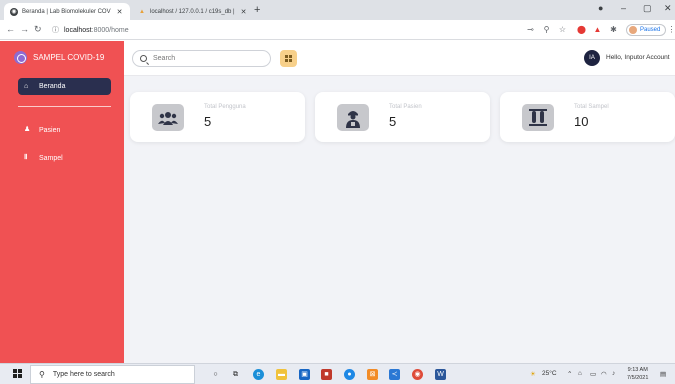  Describe the element at coordinates (663, 374) in the screenshot. I see `notifications-icon: ▤` at that location.